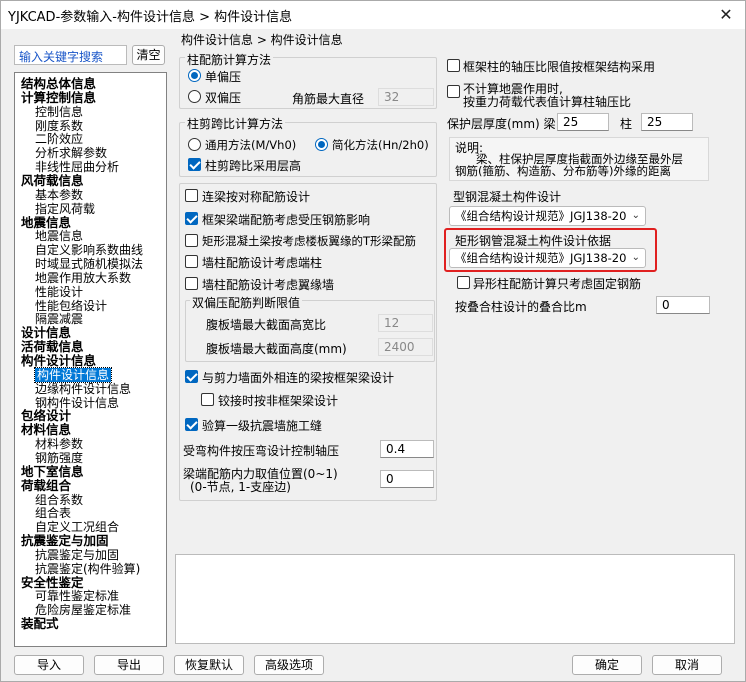 The image size is (746, 682). Describe the element at coordinates (547, 102) in the screenshot. I see `checkbox-no-seismic-label-2: 按重力荷载代表值计算柱轴压比` at that location.